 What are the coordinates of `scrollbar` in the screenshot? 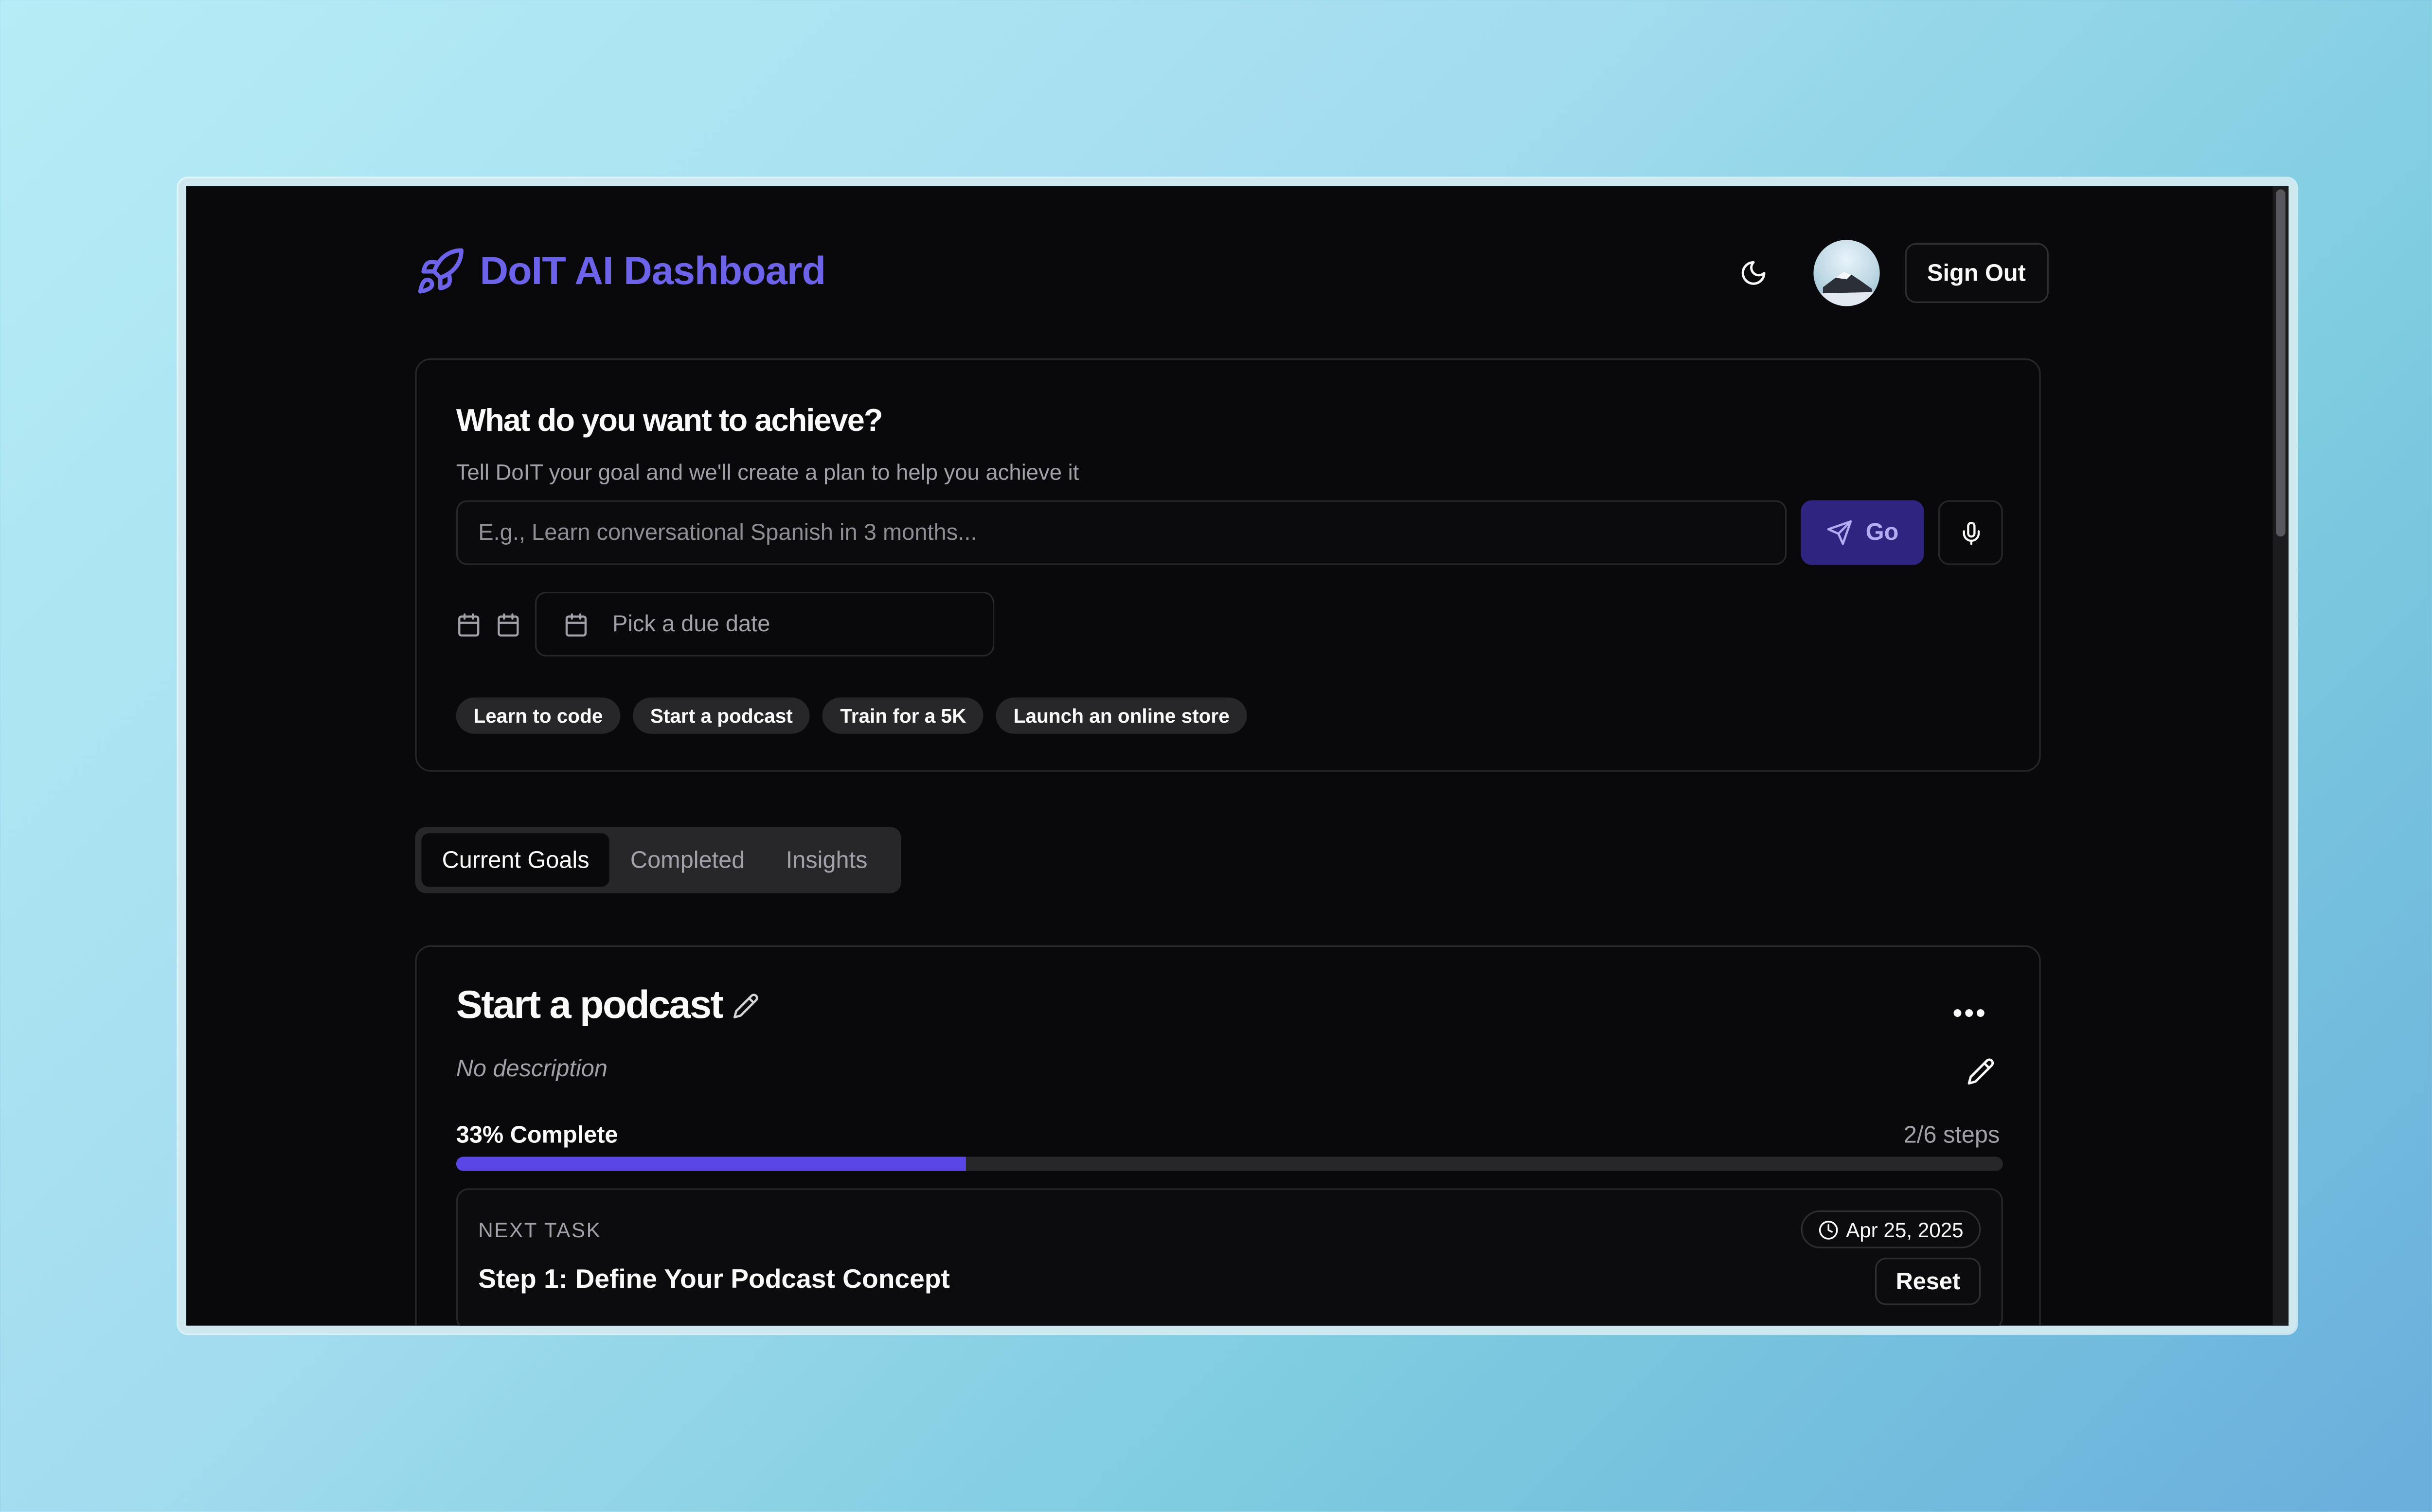 It's located at (2280, 756).